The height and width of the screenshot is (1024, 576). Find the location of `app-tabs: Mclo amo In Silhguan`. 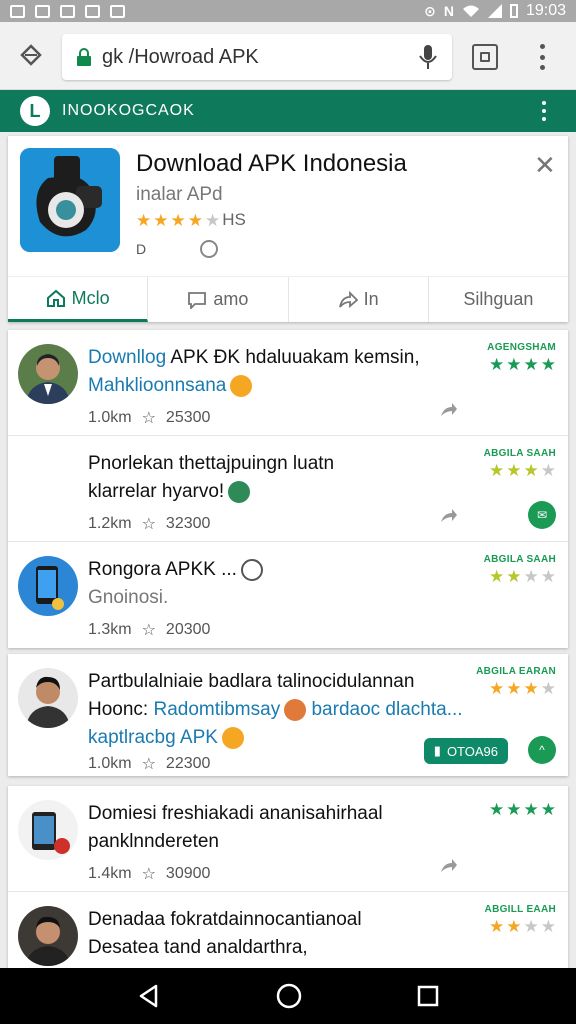

app-tabs: Mclo amo In Silhguan is located at coordinates (288, 299).